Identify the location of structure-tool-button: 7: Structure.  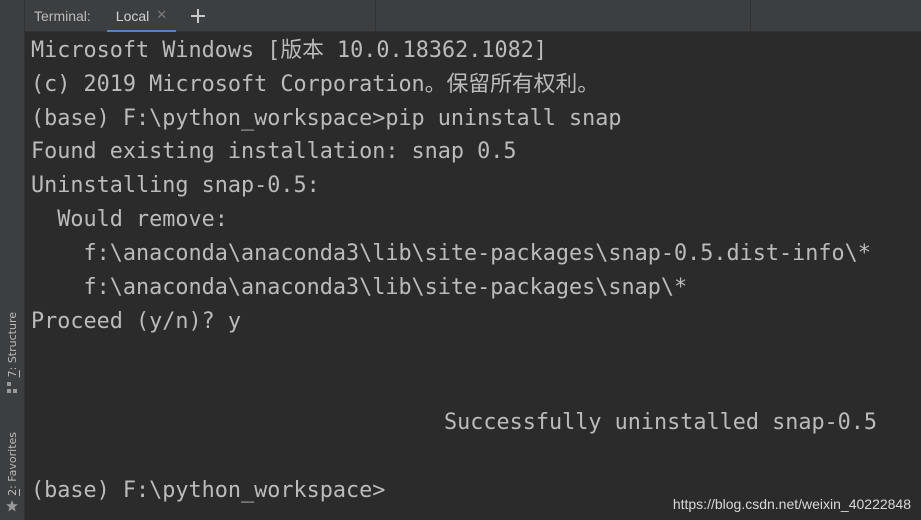
(12, 352).